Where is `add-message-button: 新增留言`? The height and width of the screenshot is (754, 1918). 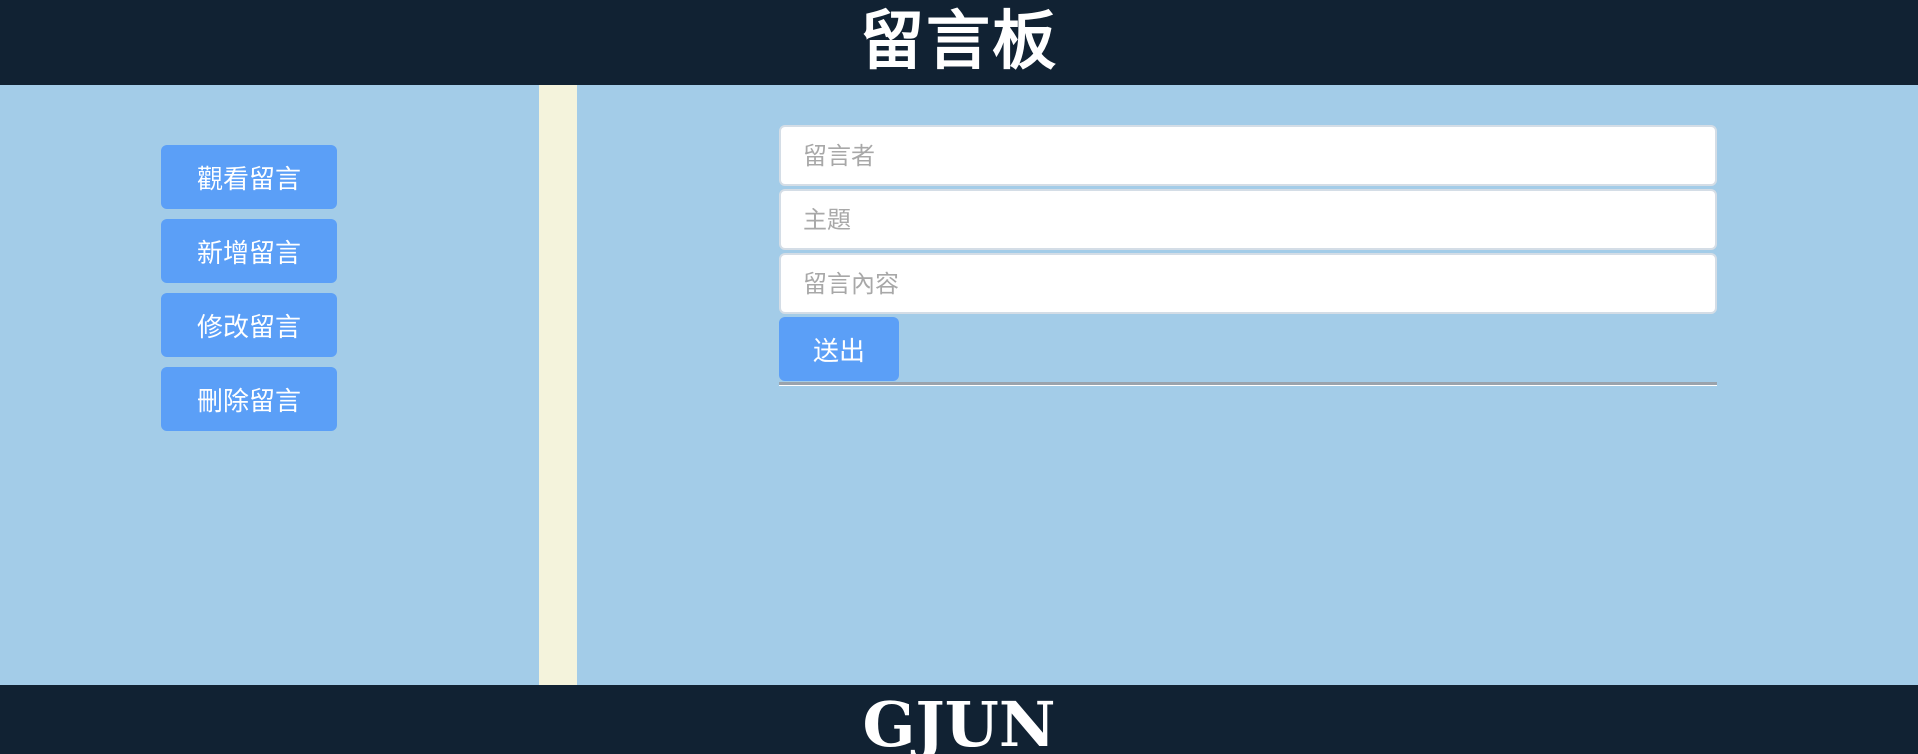
add-message-button: 新增留言 is located at coordinates (249, 251).